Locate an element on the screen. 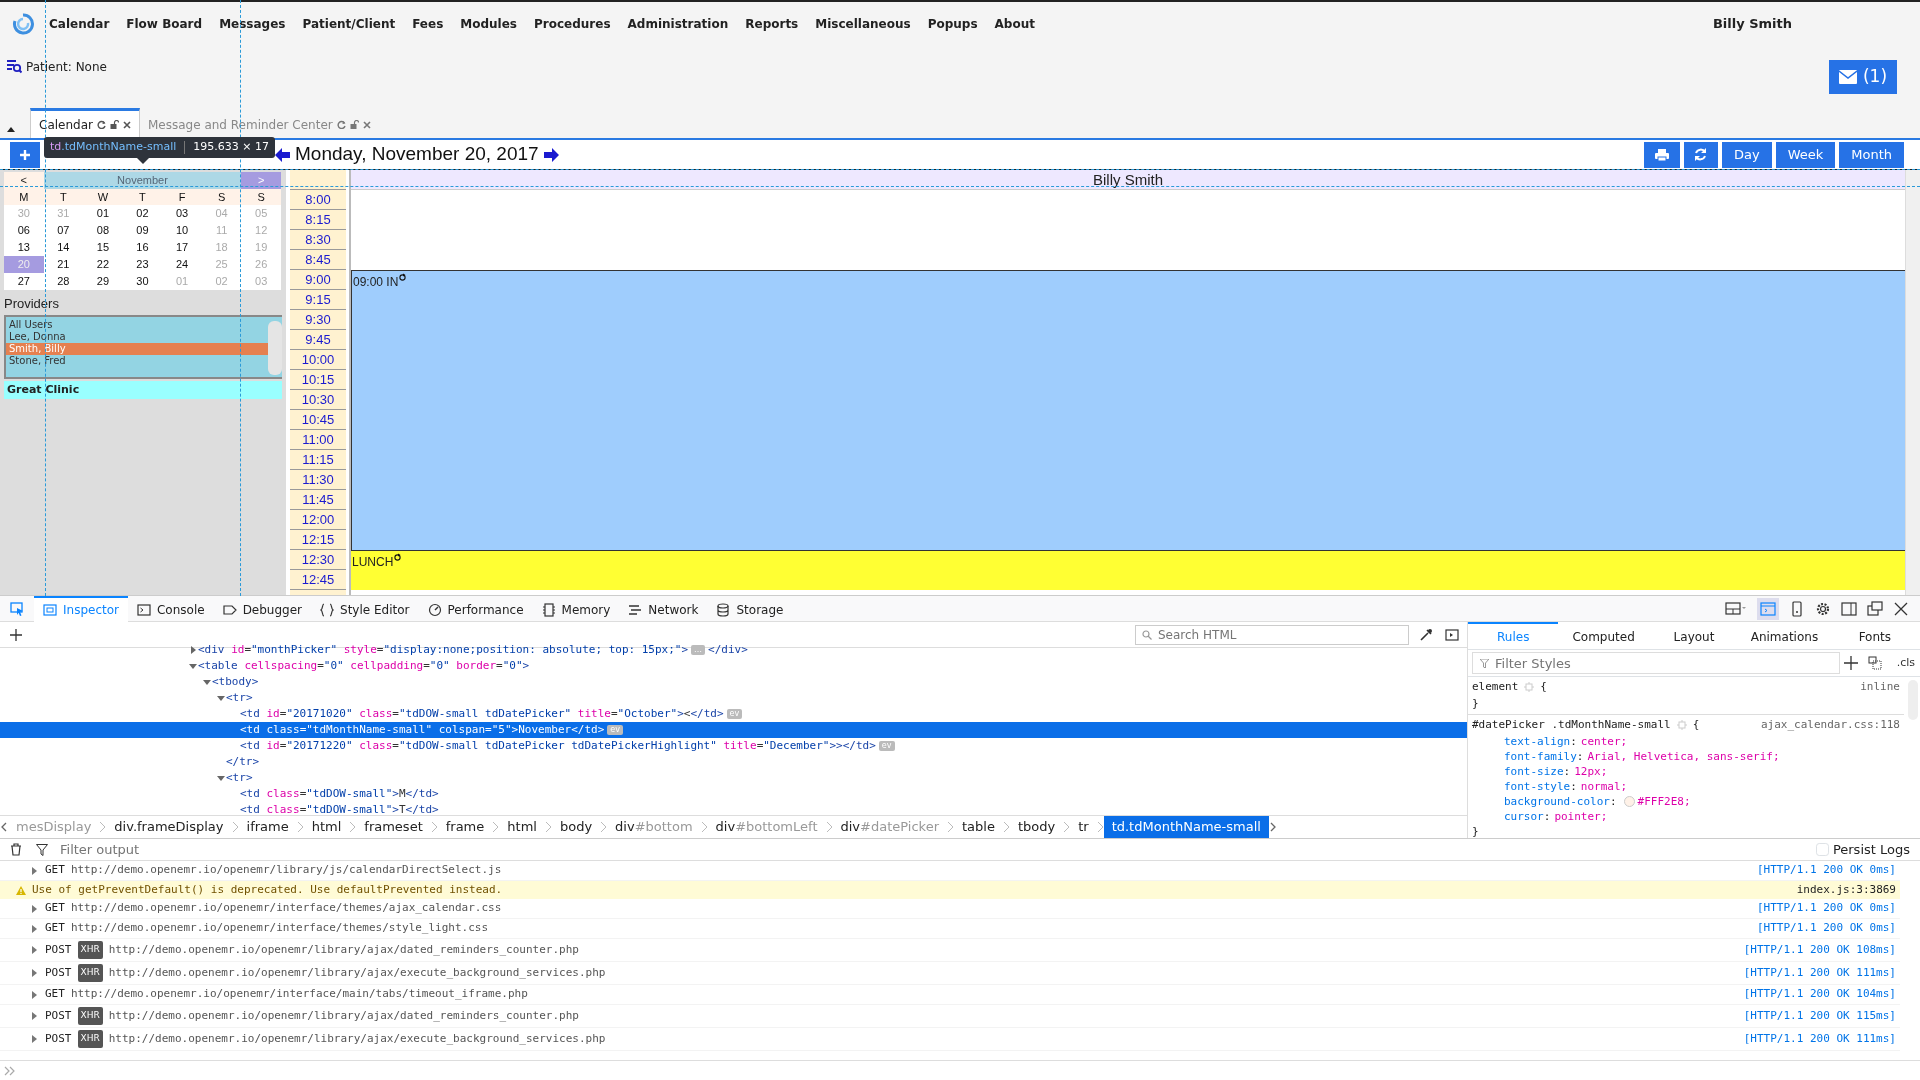  sidebar-tab: Fonts is located at coordinates (1874, 635).